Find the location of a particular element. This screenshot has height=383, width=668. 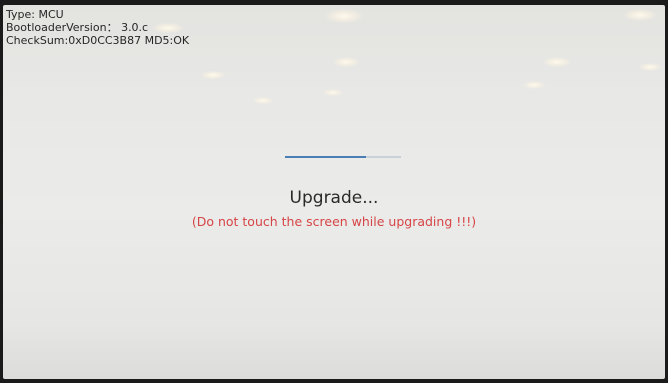

device-type-text: Type: MCU is located at coordinates (35, 14).